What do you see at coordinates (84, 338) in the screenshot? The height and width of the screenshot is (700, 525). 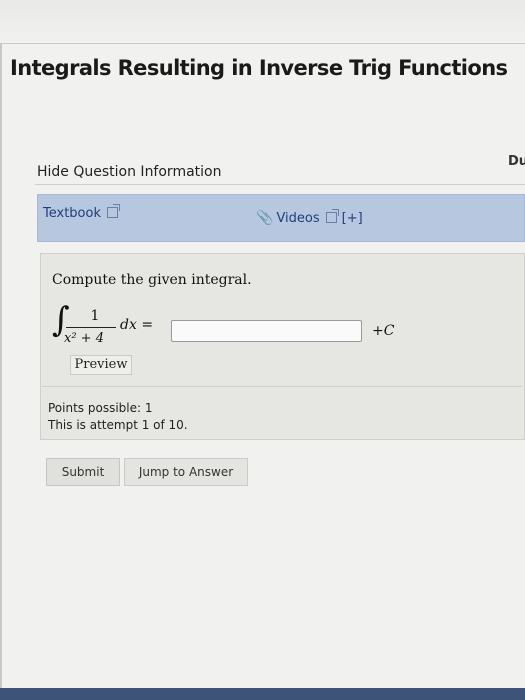 I see `fraction-denominator: x² + 4` at bounding box center [84, 338].